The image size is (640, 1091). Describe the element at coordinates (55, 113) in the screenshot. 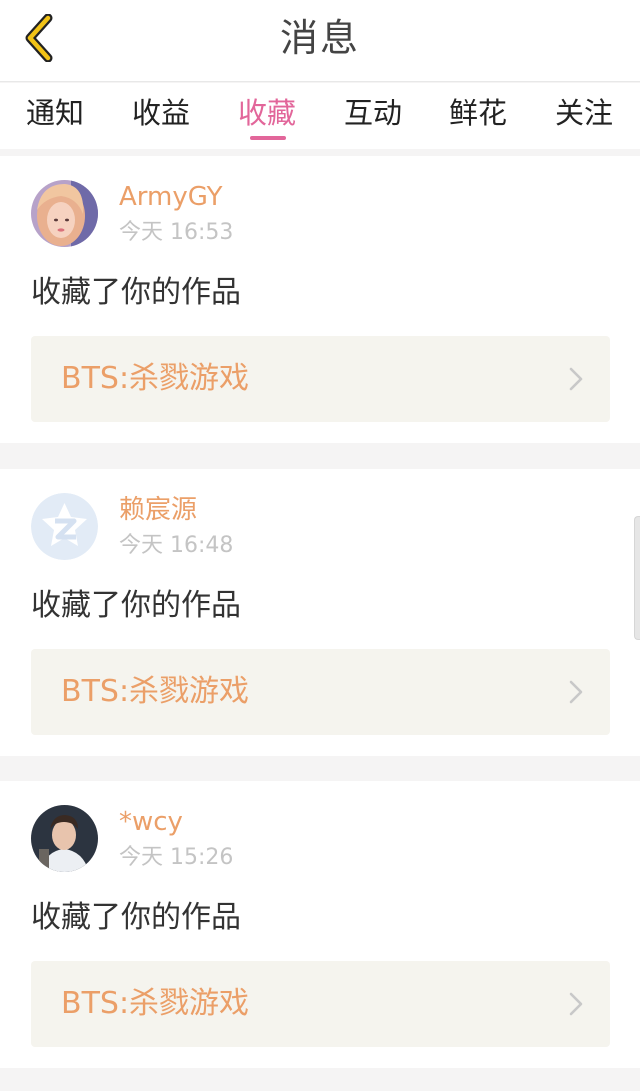

I see `tab-notifications: 通知` at that location.